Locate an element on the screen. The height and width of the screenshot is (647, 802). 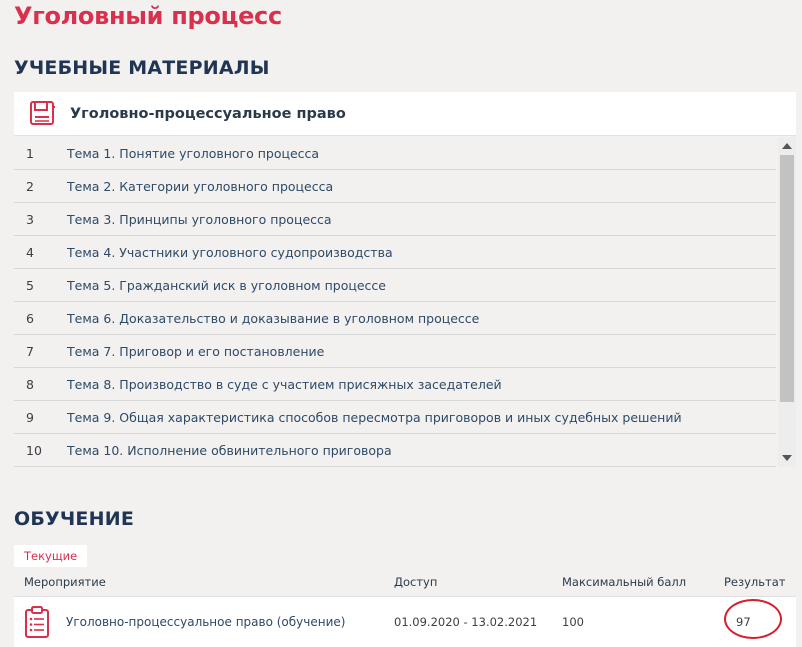
scroll-down-icon is located at coordinates (787, 458).